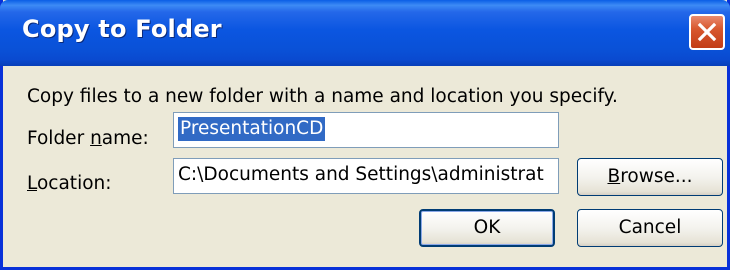 This screenshot has height=270, width=730. What do you see at coordinates (361, 174) in the screenshot?
I see `location-value: C:\Documents and Settings\administrat` at bounding box center [361, 174].